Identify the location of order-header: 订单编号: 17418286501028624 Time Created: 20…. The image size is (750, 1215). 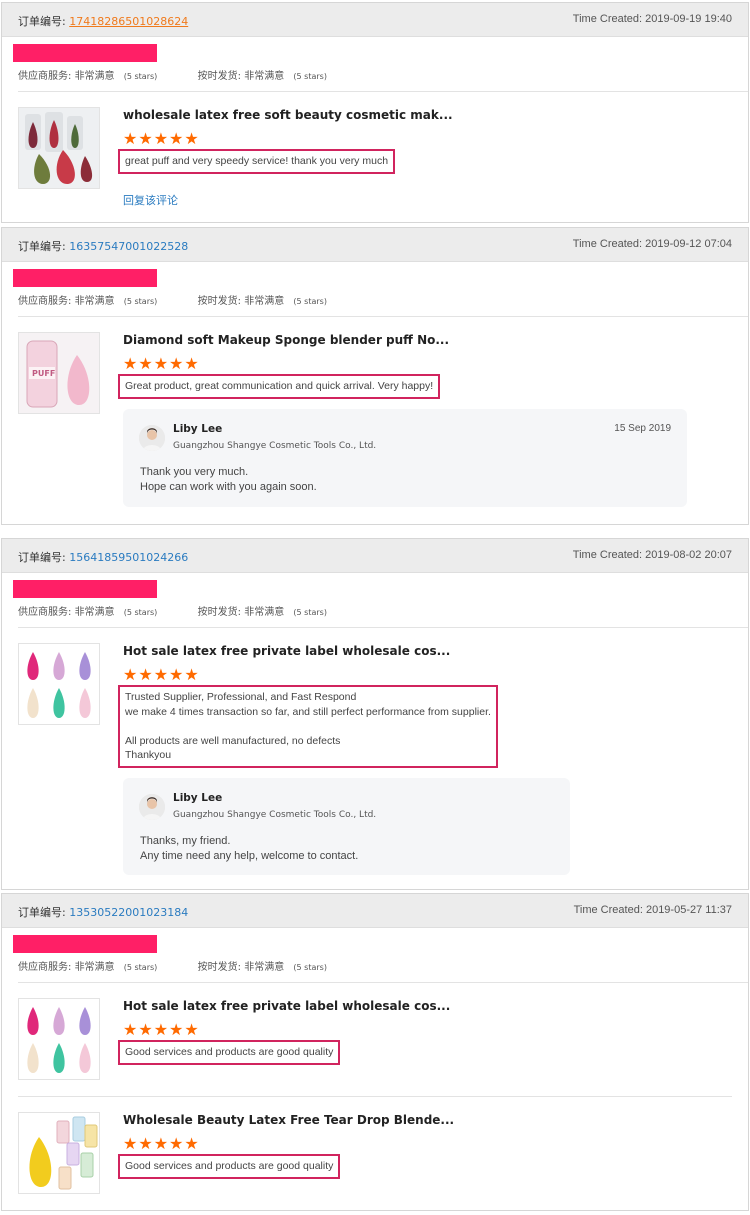
(375, 20).